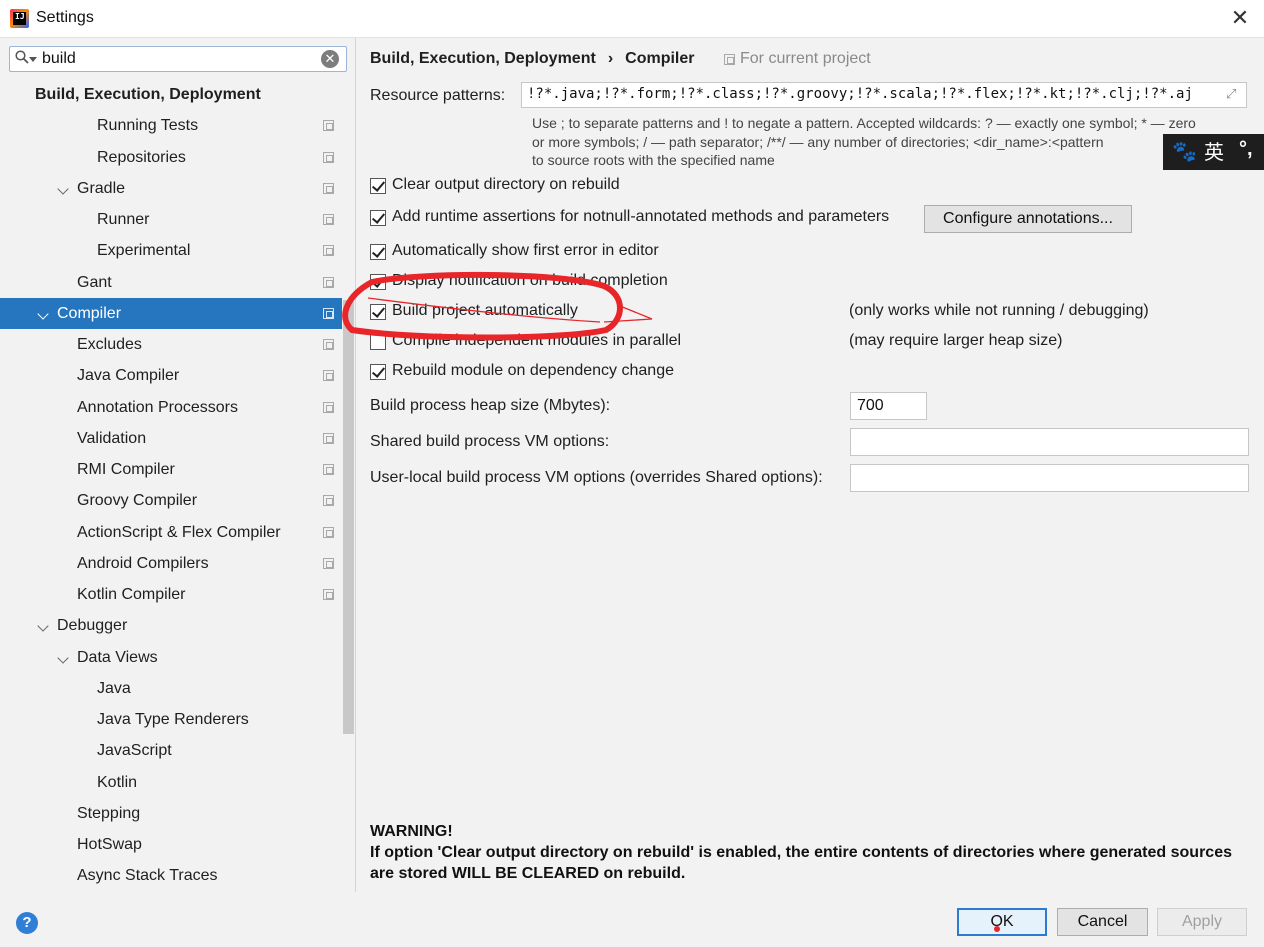  I want to click on breadcrumb-item: Compiler, so click(660, 58).